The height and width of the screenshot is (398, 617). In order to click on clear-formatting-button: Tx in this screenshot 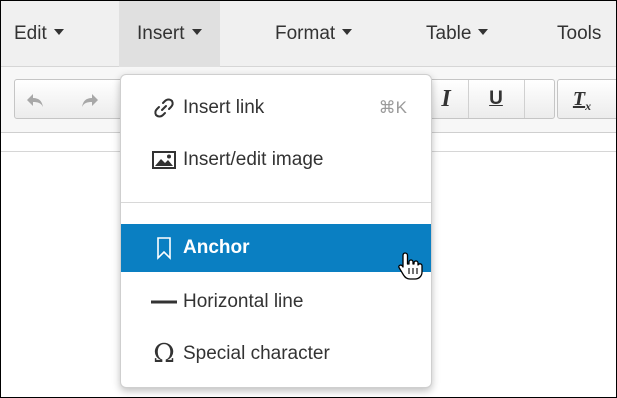, I will do `click(582, 99)`.